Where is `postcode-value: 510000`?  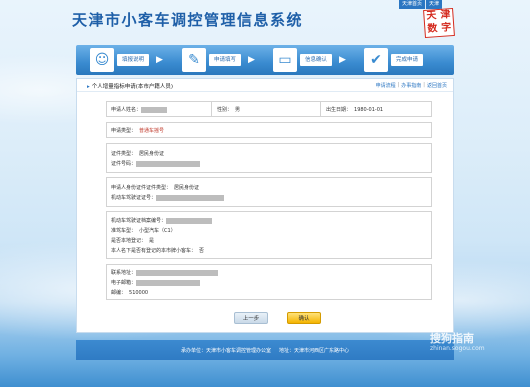 postcode-value: 510000 is located at coordinates (139, 293).